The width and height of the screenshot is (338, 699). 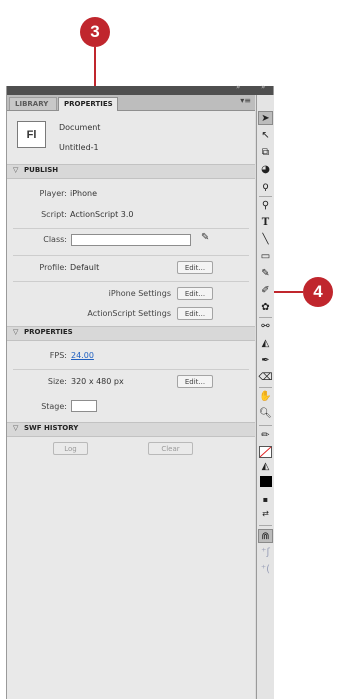 I want to click on callout-4: 4, so click(x=318, y=292).